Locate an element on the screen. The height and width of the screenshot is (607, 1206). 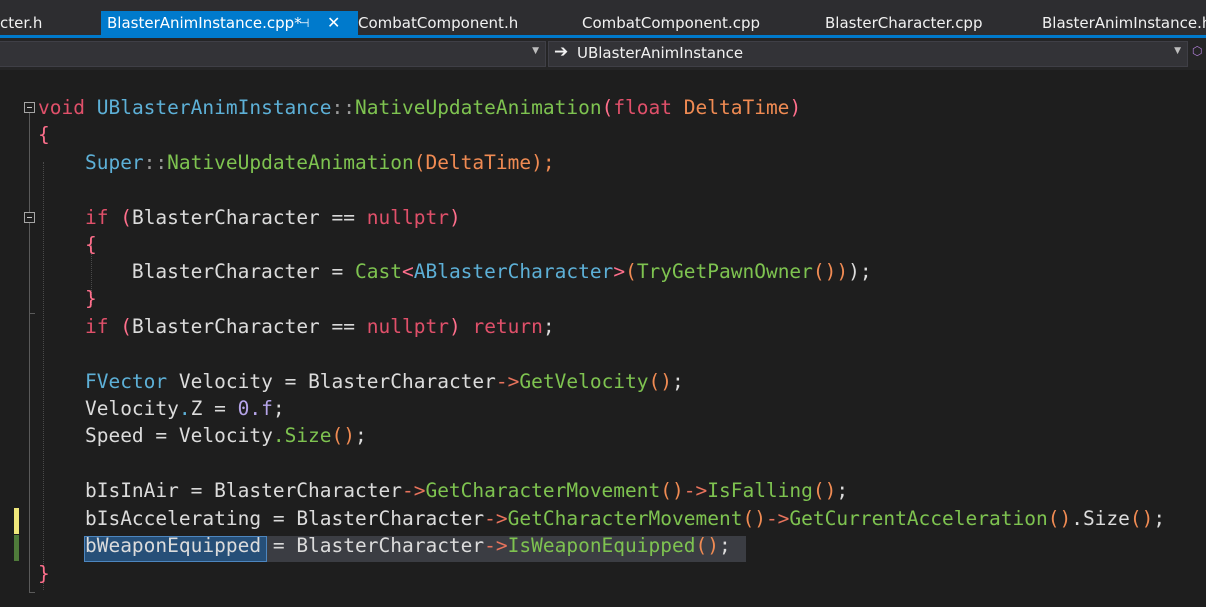
member-token: bIsAccelerating is located at coordinates (173, 518).